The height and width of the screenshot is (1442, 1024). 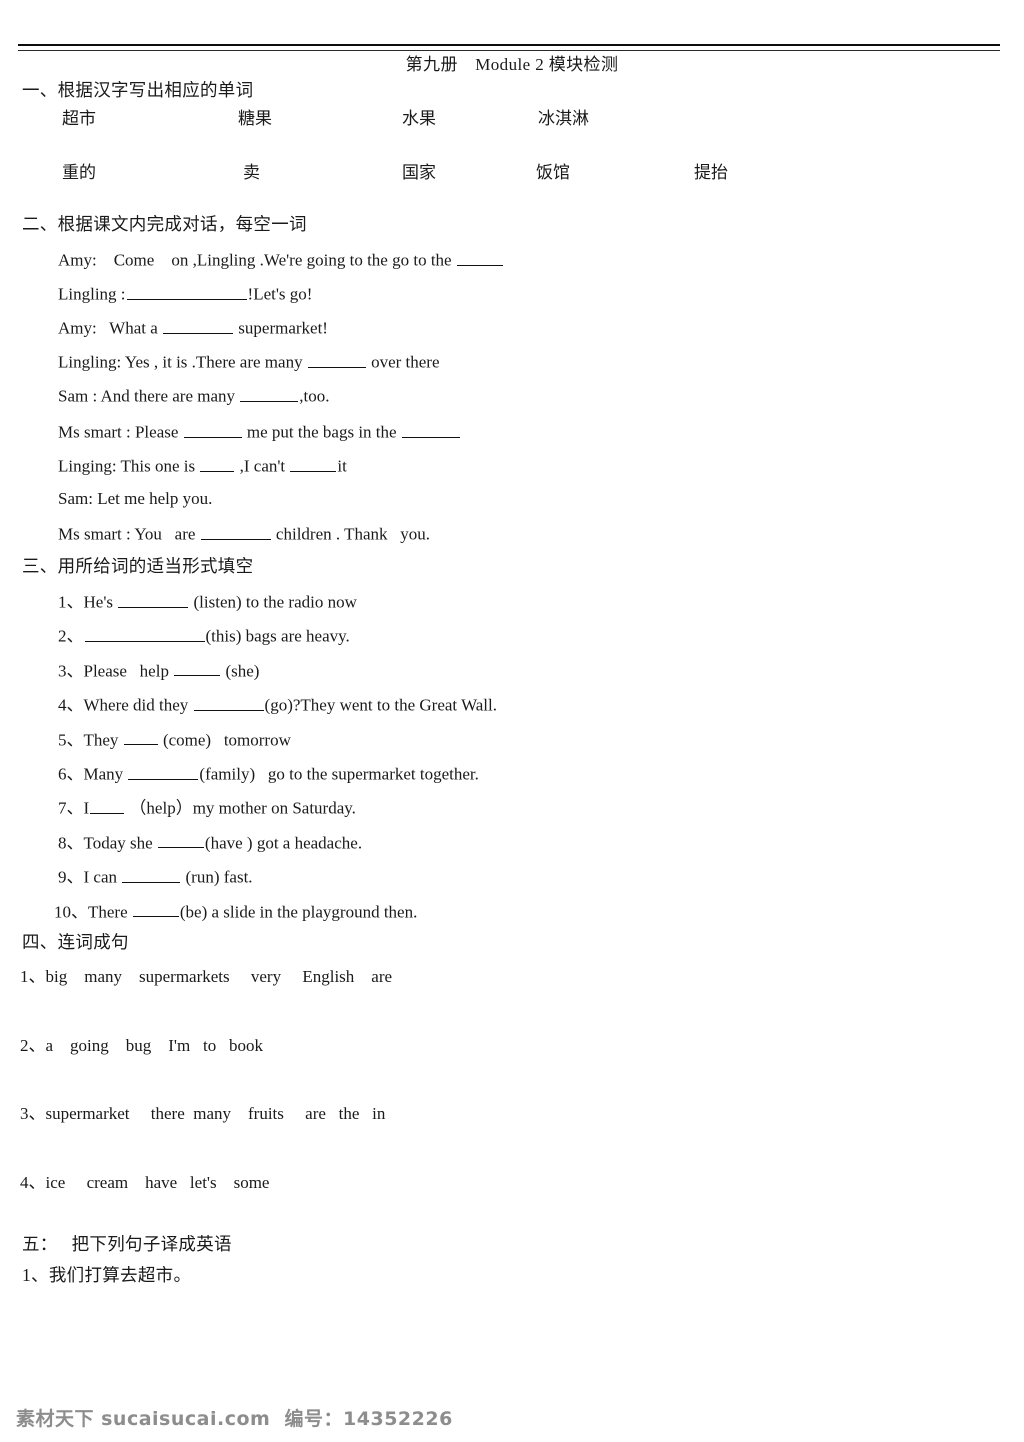 What do you see at coordinates (102, 877) in the screenshot?
I see `item-text: I can` at bounding box center [102, 877].